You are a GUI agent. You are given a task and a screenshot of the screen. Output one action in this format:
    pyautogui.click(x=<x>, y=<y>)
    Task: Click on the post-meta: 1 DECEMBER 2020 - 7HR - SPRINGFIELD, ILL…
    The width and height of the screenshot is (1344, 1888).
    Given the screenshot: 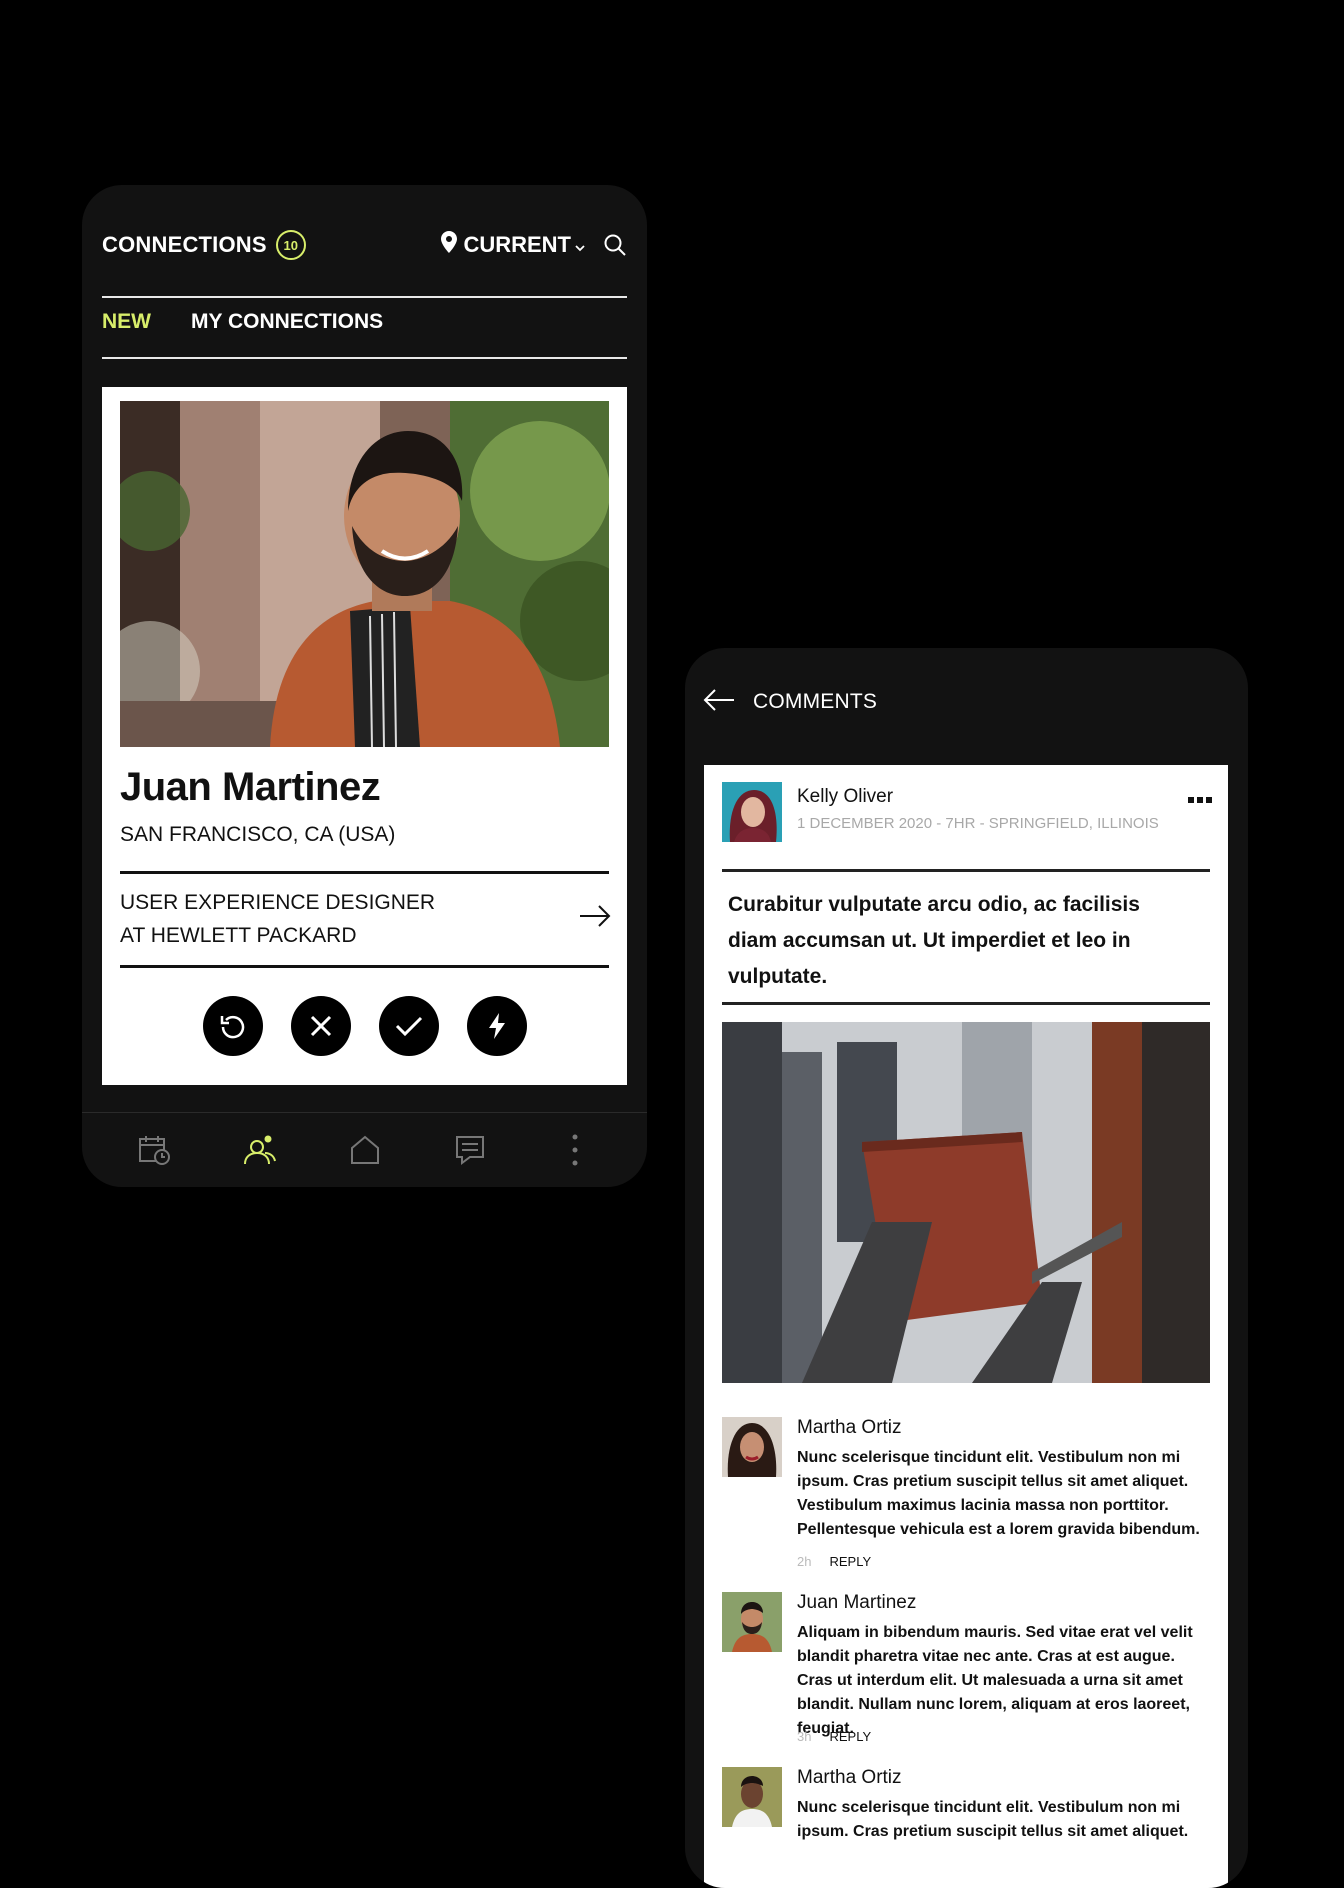 What is the action you would take?
    pyautogui.click(x=978, y=823)
    